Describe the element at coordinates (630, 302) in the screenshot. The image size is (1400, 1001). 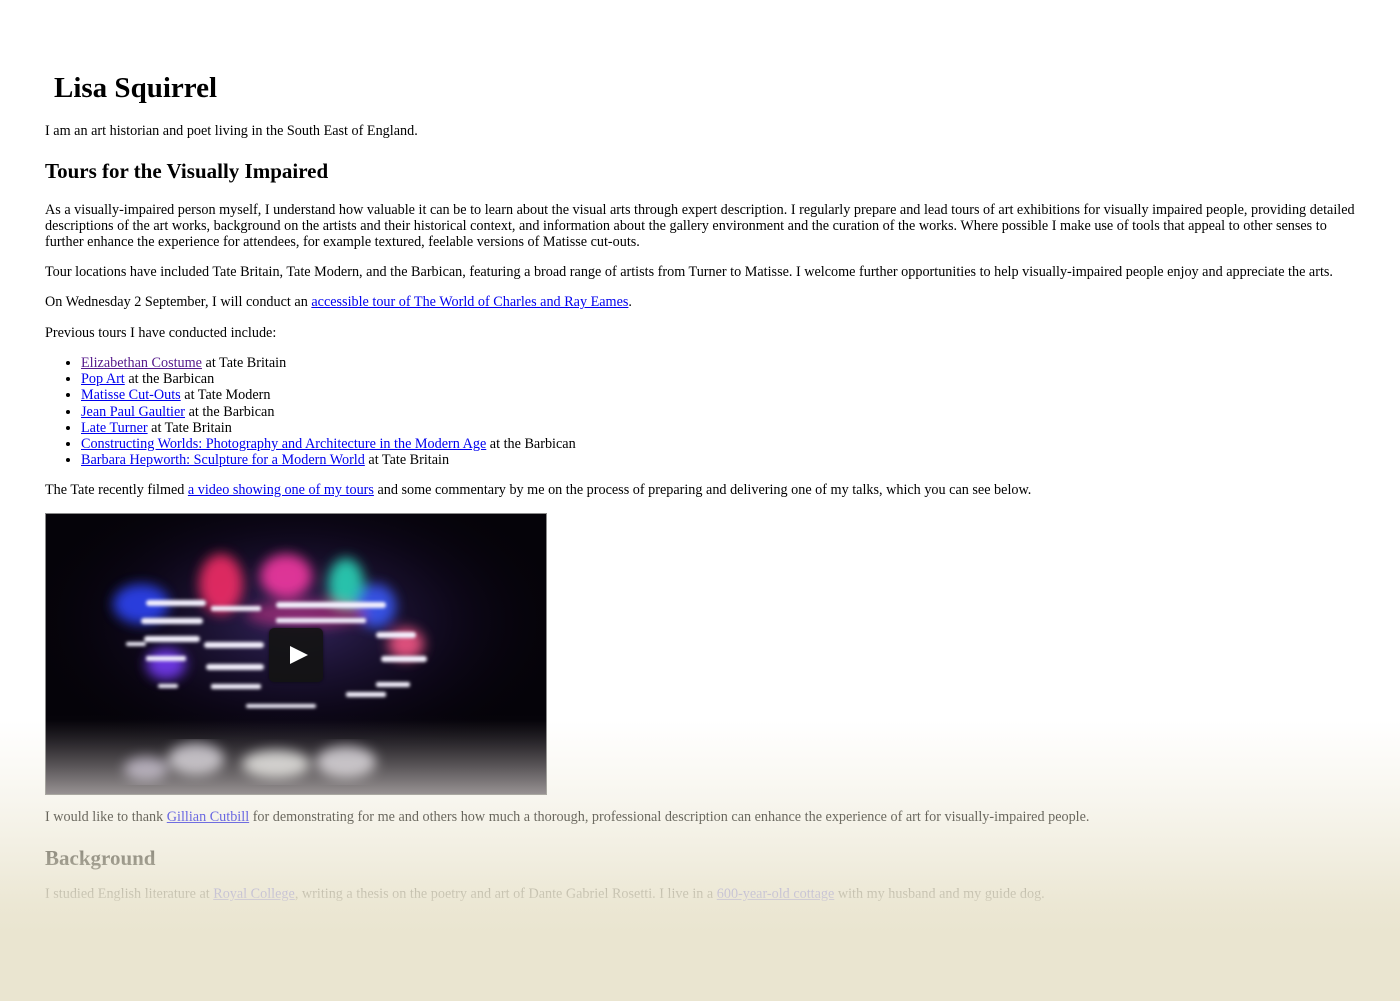
I see `upcoming-tour-suffix: .` at that location.